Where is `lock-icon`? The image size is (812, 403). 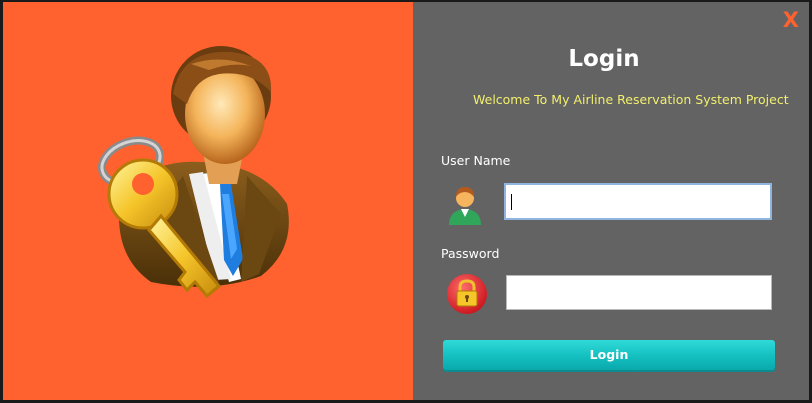 lock-icon is located at coordinates (467, 294).